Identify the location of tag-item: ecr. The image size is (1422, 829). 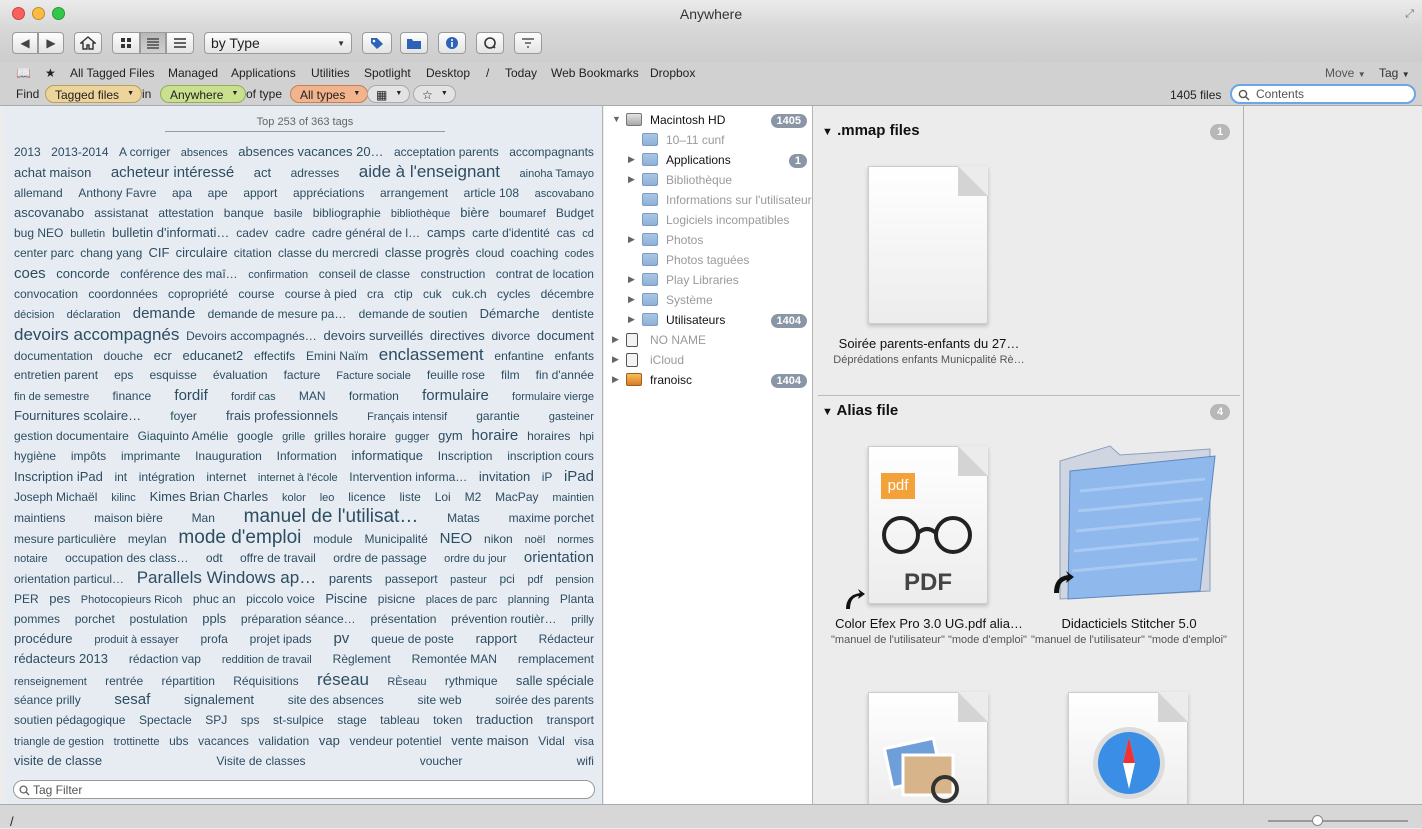
(163, 356).